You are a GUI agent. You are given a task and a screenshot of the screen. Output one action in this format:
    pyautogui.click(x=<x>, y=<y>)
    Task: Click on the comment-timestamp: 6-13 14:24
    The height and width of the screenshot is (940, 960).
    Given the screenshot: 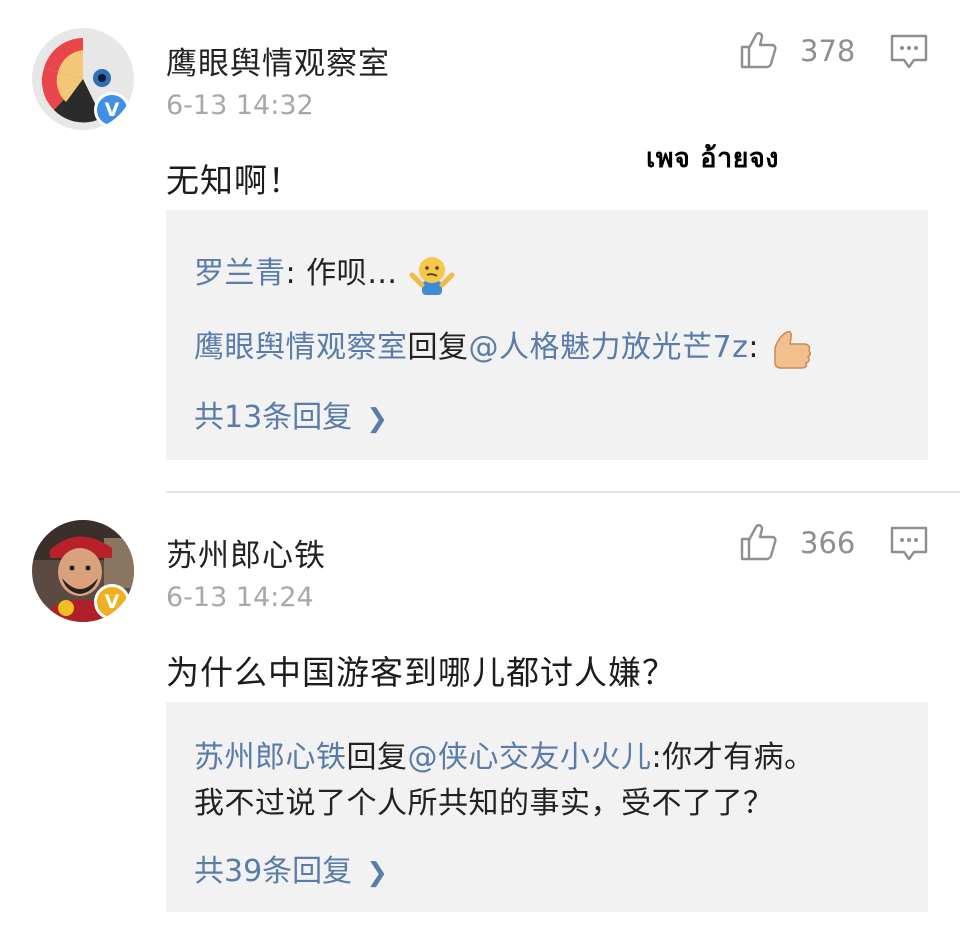 What is the action you would take?
    pyautogui.click(x=240, y=597)
    